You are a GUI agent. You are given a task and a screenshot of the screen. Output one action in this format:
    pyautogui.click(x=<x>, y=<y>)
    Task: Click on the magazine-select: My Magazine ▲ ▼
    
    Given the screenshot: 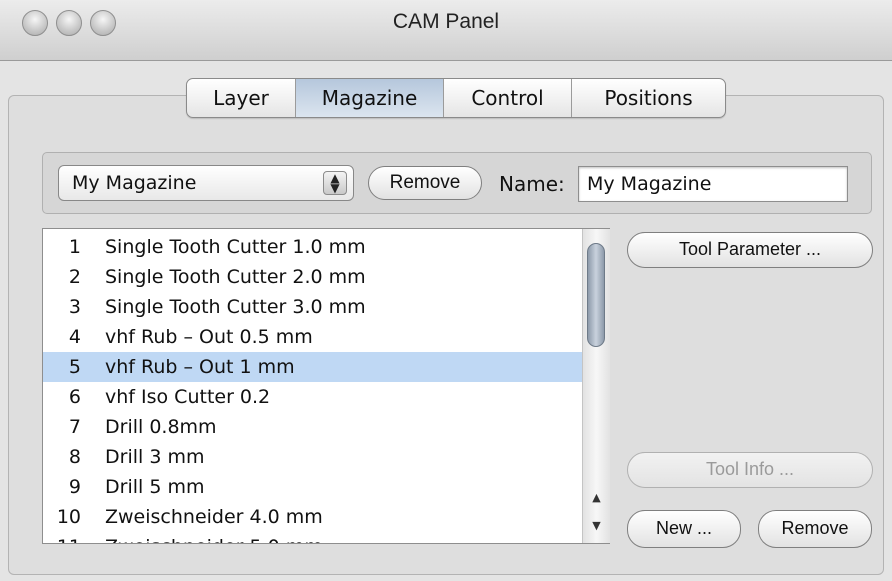 What is the action you would take?
    pyautogui.click(x=206, y=183)
    